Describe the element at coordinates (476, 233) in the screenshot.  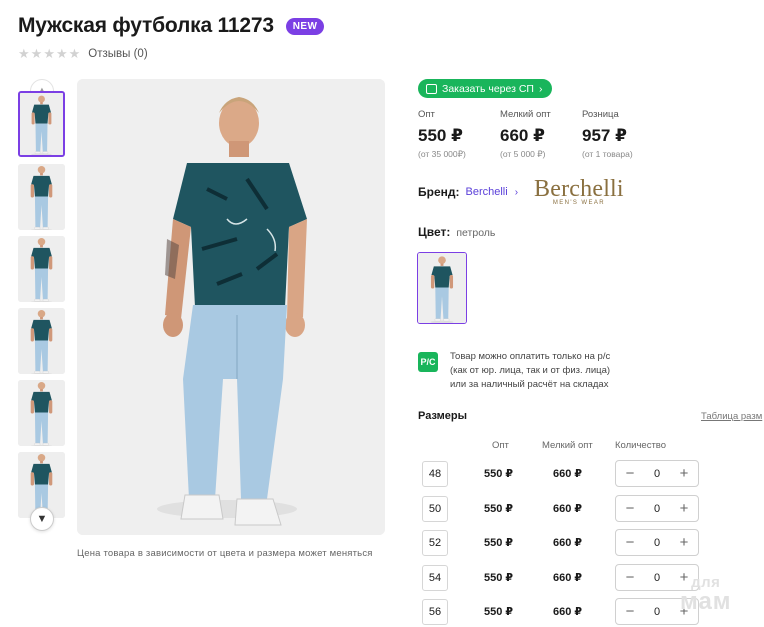
I see `color-value: петроль` at that location.